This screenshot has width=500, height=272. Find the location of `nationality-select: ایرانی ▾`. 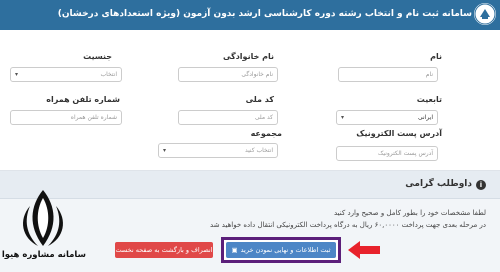

nationality-select: ایرانی ▾ is located at coordinates (387, 117).